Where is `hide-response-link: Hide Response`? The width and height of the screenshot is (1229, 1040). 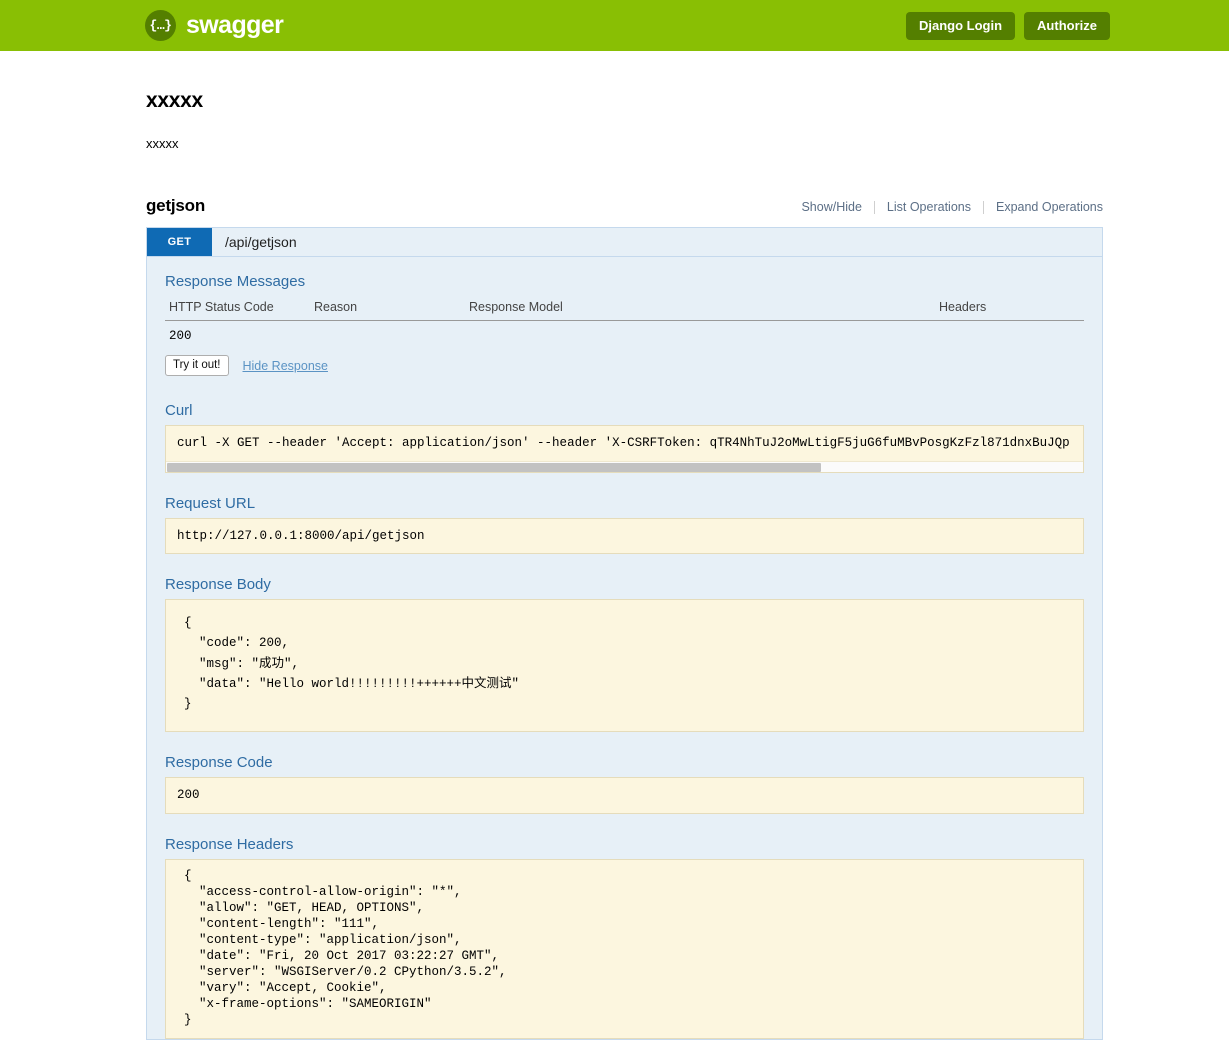
hide-response-link: Hide Response is located at coordinates (285, 366).